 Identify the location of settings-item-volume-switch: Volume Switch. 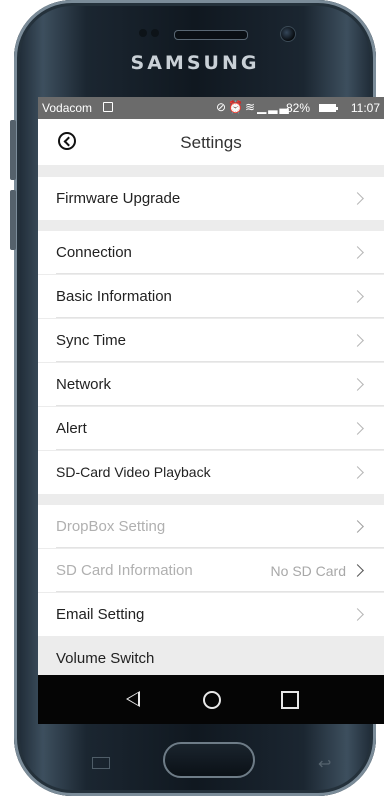
(211, 658).